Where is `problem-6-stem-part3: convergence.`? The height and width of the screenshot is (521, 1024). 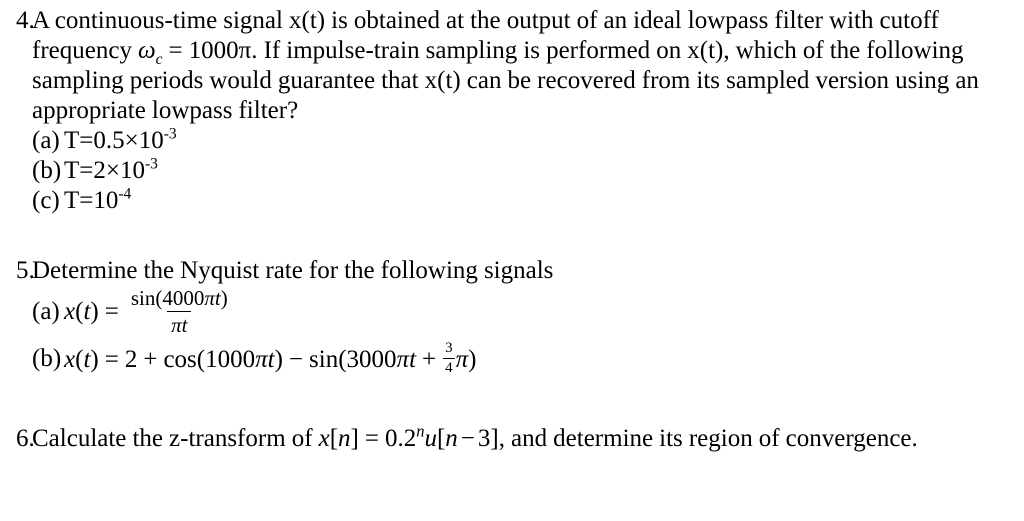 problem-6-stem-part3: convergence. is located at coordinates (851, 438).